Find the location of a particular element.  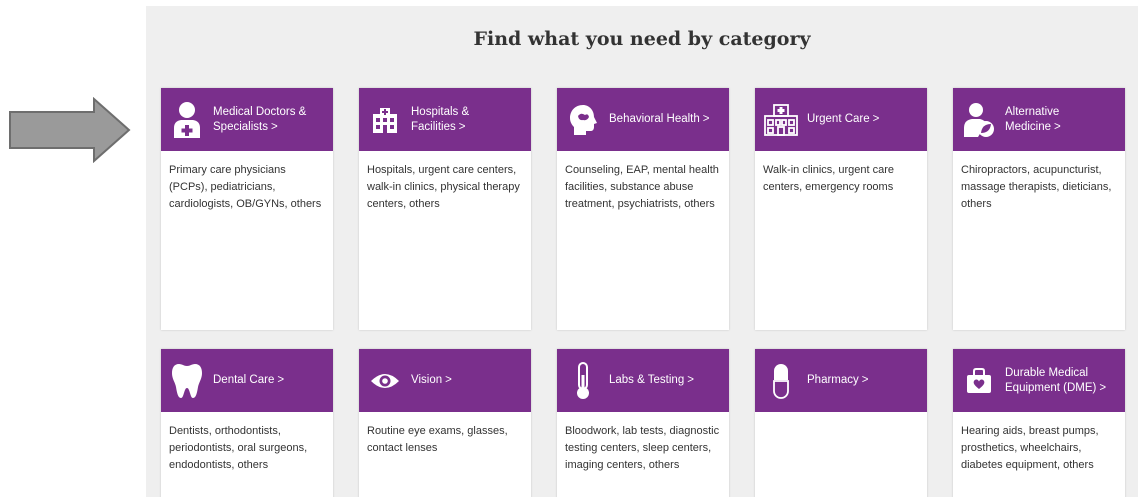

doctor-icon is located at coordinates (187, 120).